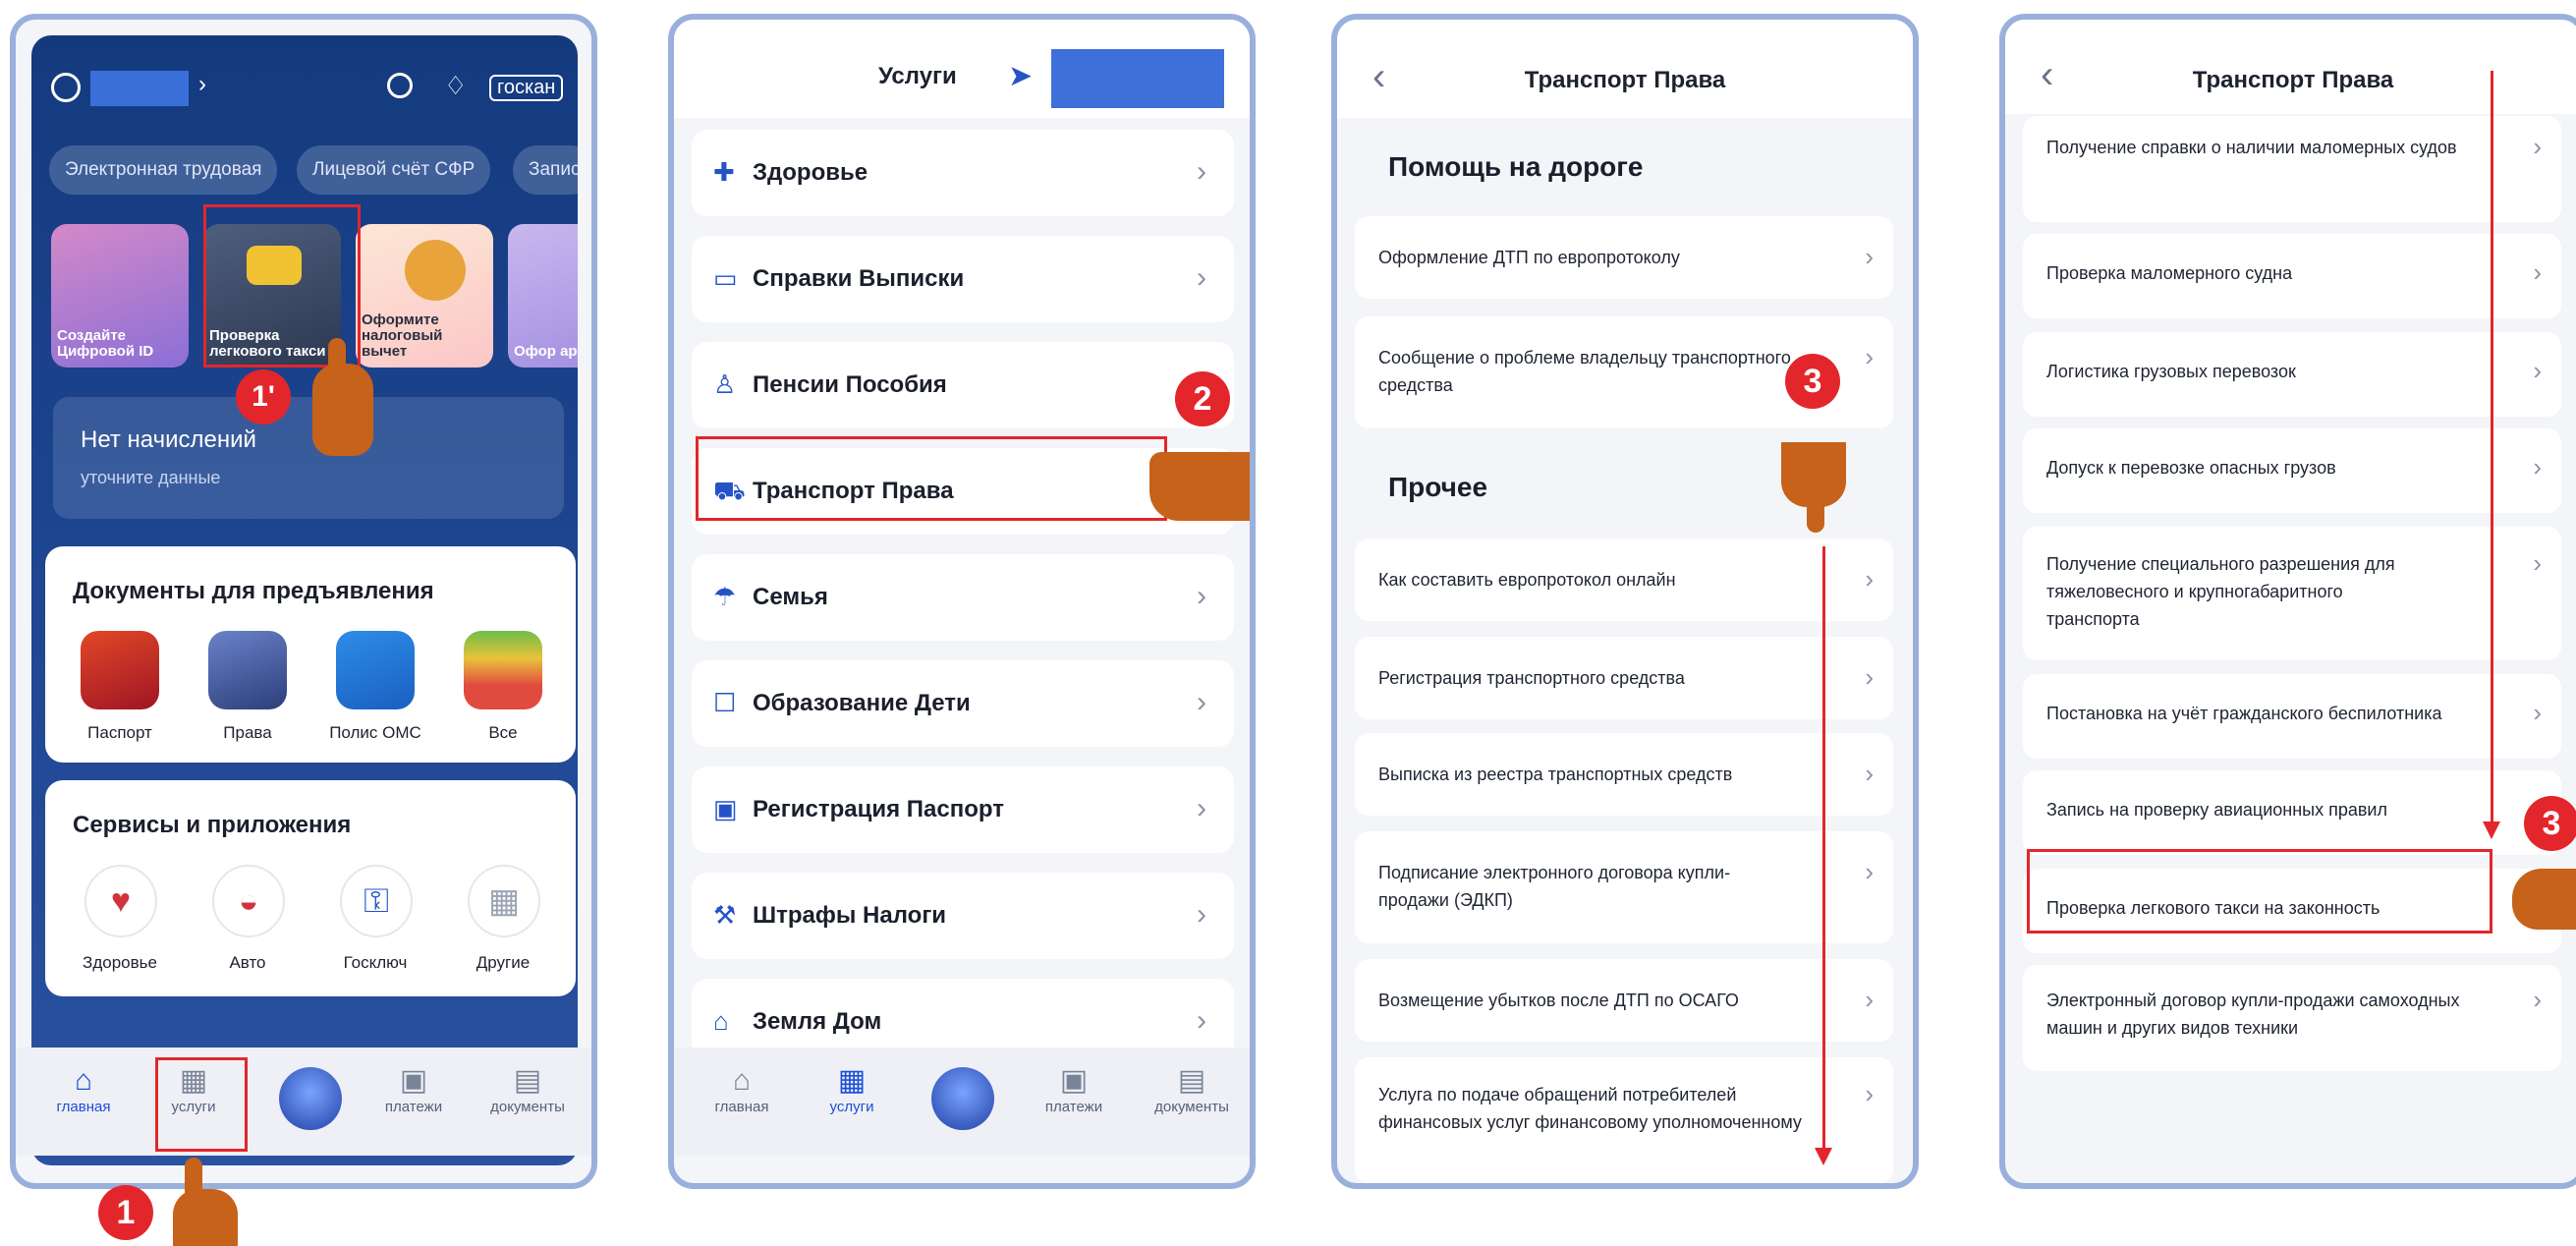  Describe the element at coordinates (455, 86) in the screenshot. I see `bell-icon: ♢` at that location.